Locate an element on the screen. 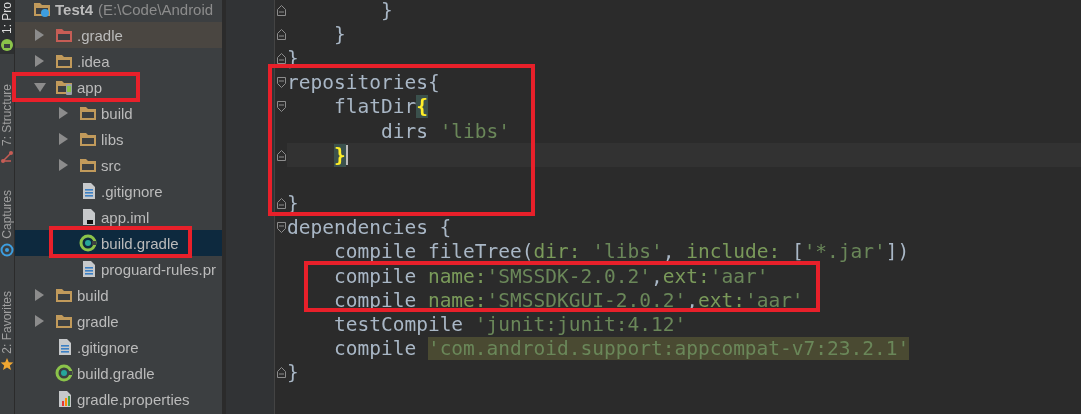  expanded-arrow-icon is located at coordinates (40, 87).